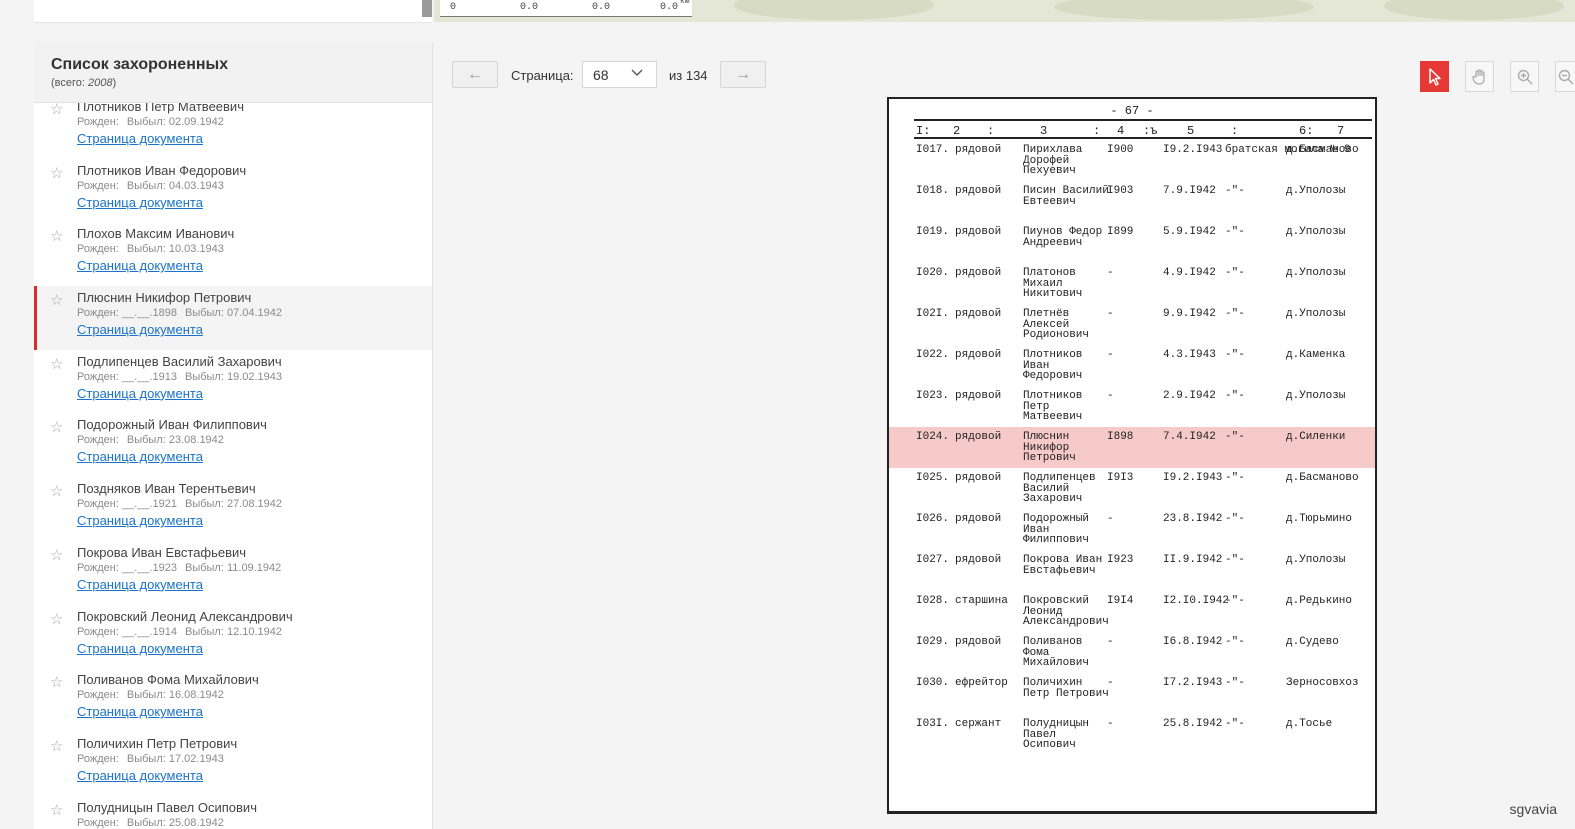  I want to click on prev-page-button: ←, so click(475, 74).